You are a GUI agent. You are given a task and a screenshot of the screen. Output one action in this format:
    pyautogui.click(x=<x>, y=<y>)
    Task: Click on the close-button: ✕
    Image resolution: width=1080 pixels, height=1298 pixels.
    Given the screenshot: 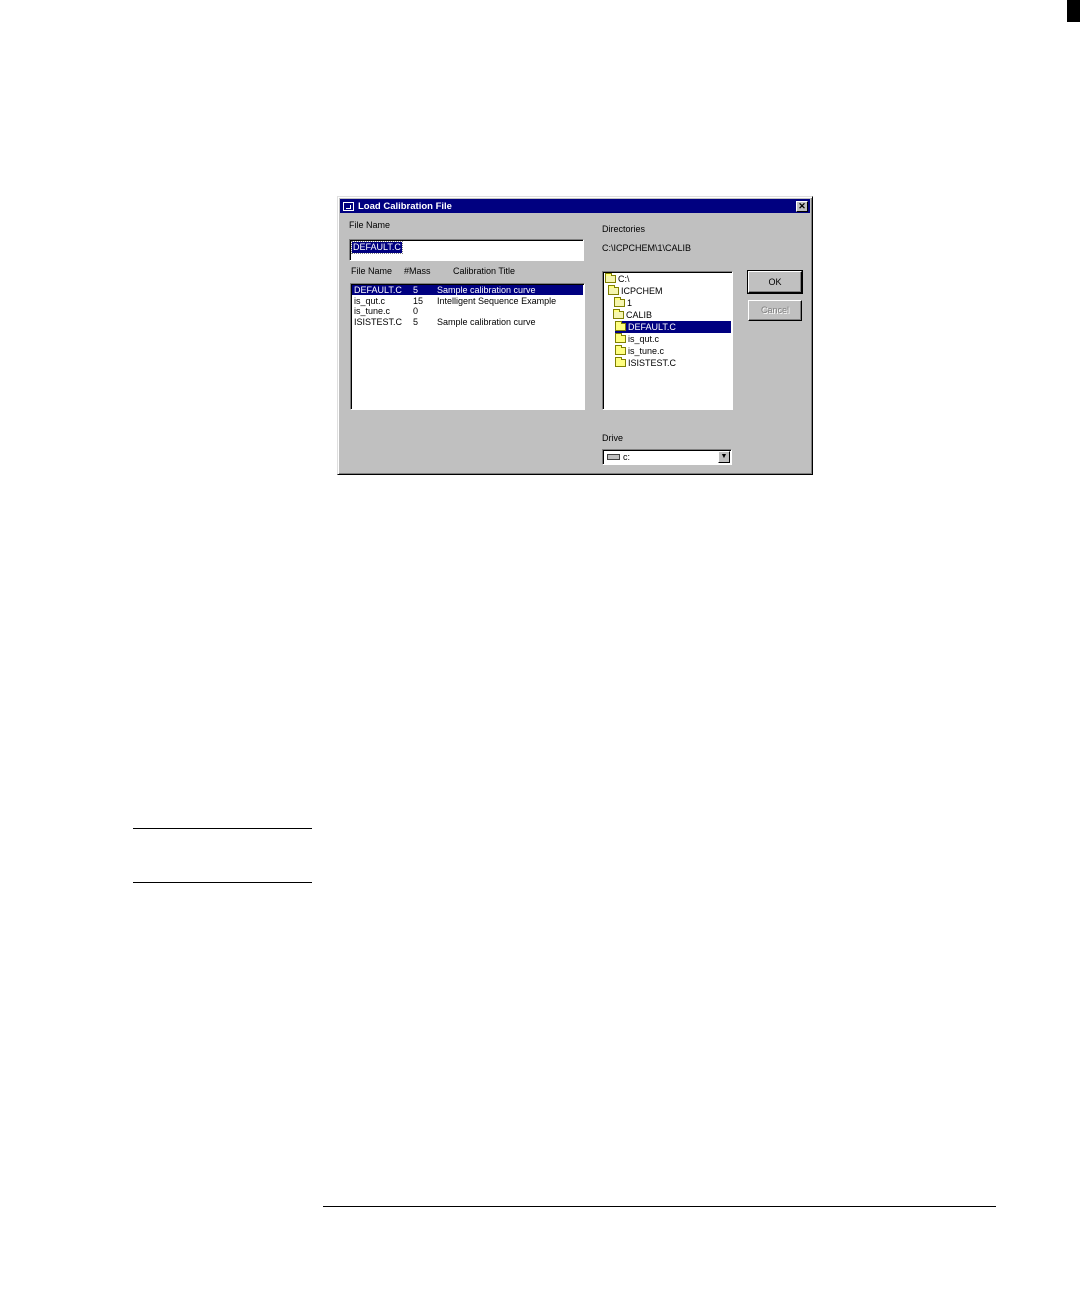 What is the action you would take?
    pyautogui.click(x=802, y=206)
    